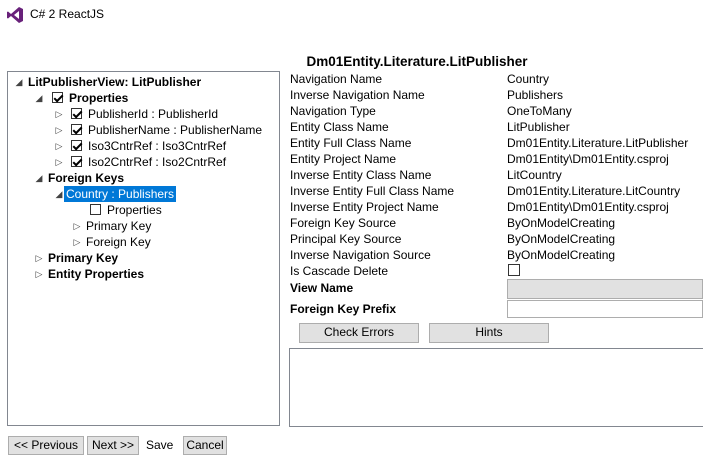  I want to click on tree-node-country-publishers: ◢ Country : Publishers, so click(164, 194).